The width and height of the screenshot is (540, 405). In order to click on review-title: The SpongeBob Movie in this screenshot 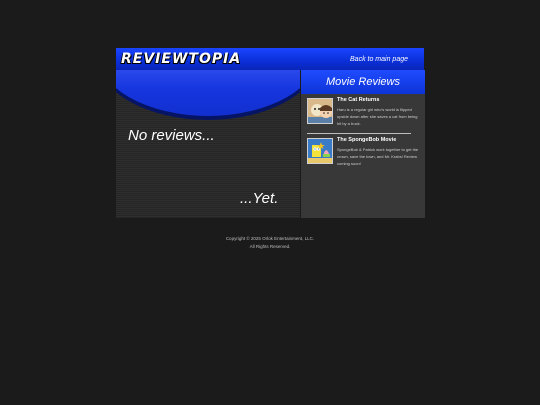, I will do `click(366, 140)`.